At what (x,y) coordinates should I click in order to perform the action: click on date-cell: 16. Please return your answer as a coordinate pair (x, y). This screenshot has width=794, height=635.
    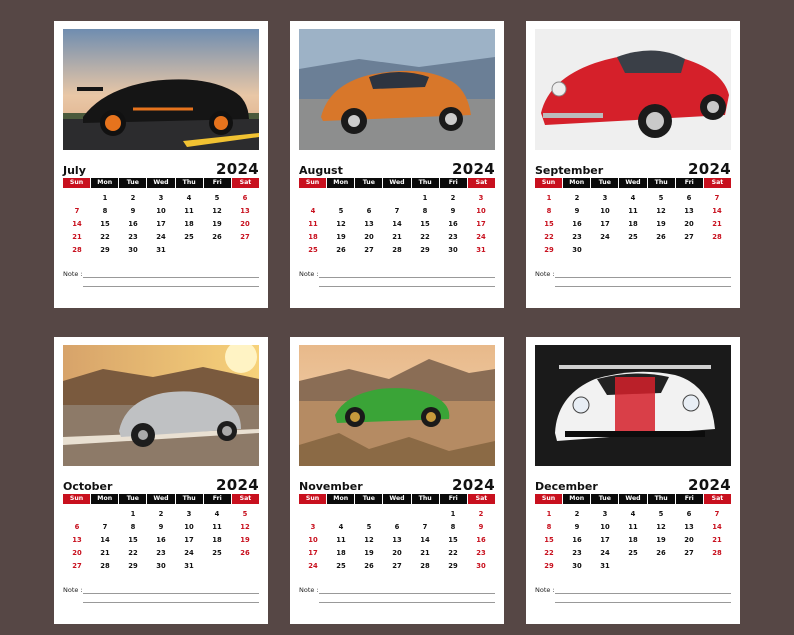
    Looking at the image, I should click on (481, 540).